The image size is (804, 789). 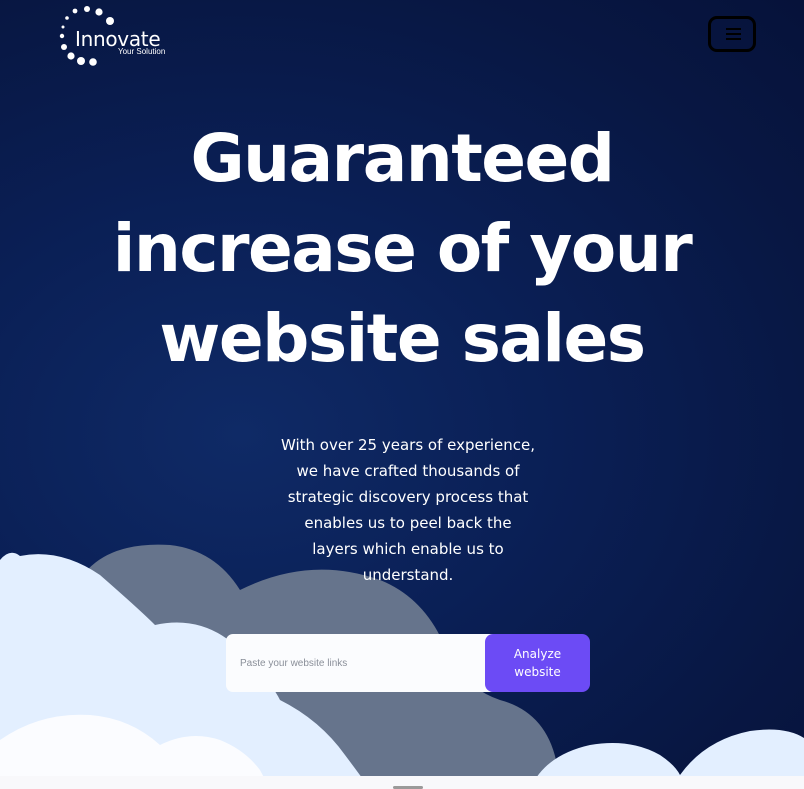 I want to click on website-link-input, so click(x=364, y=663).